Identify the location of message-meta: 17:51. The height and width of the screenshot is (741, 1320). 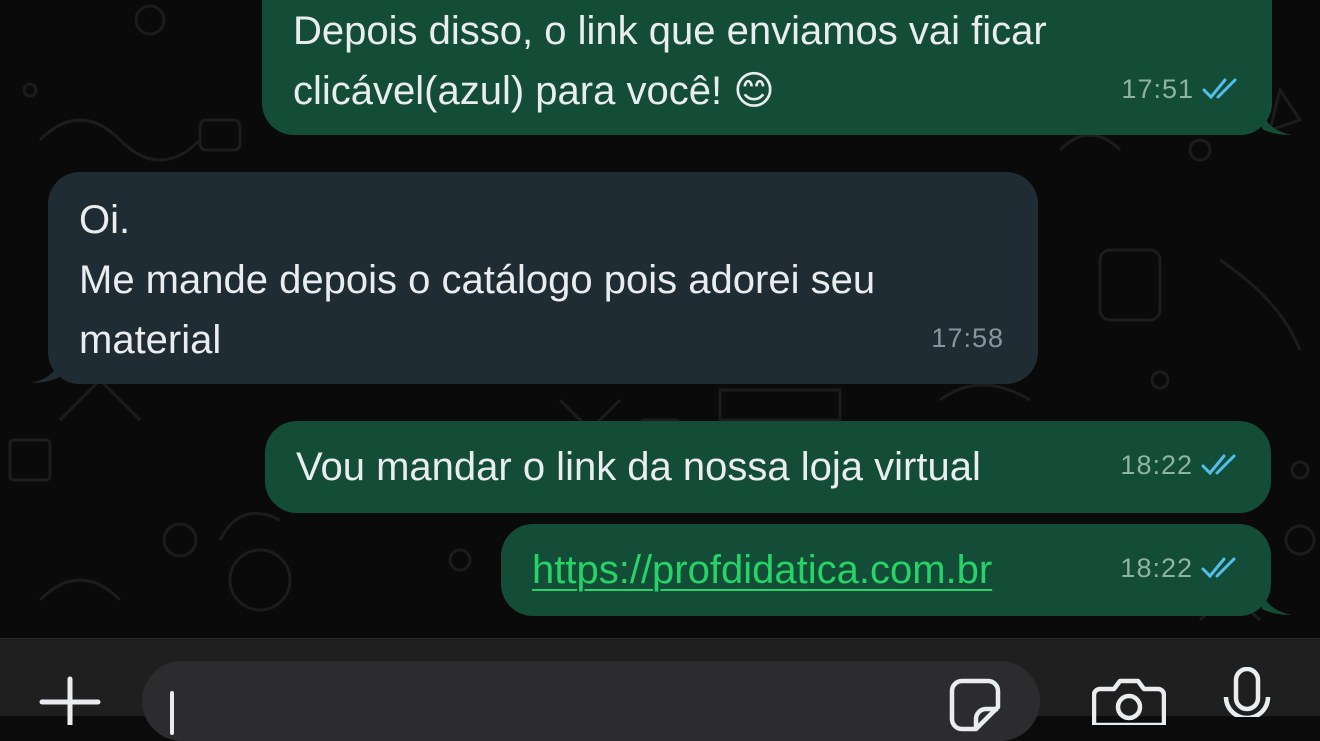
(1182, 89).